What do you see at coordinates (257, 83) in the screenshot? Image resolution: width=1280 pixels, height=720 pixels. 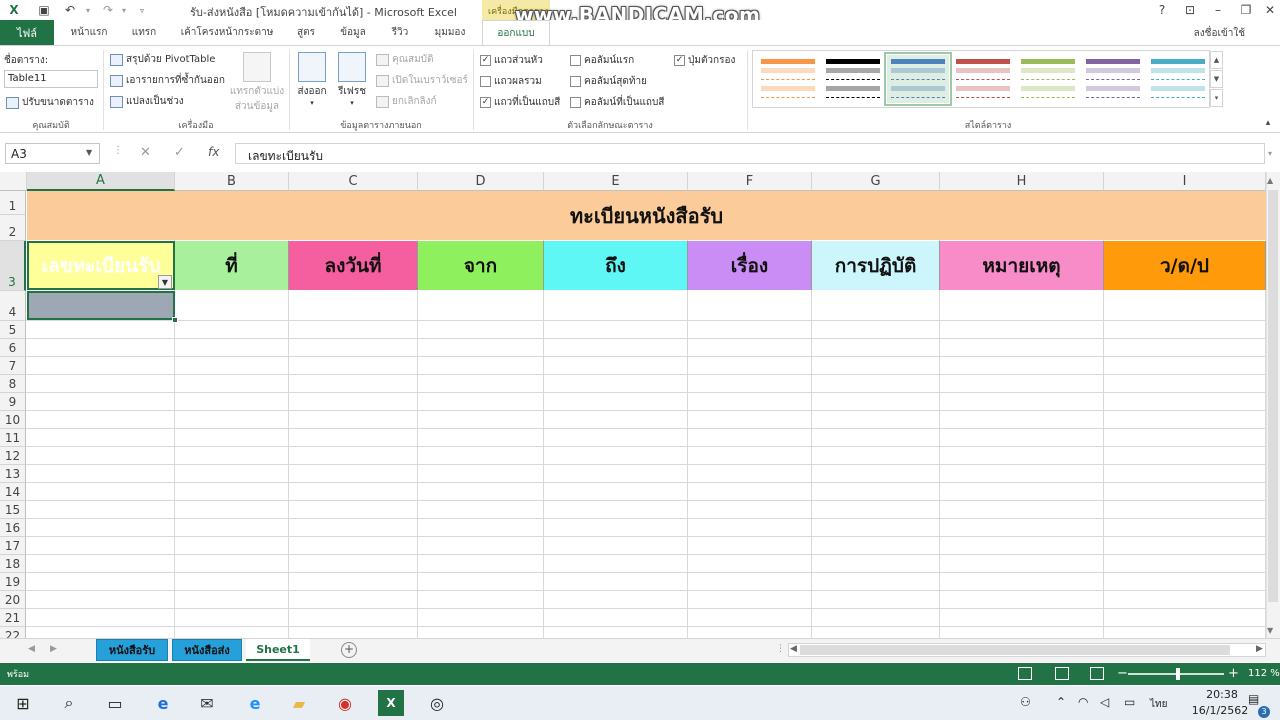 I see `insert-slicer-button: แทรกตัวแบ่ง ส่วนข้อมูล` at bounding box center [257, 83].